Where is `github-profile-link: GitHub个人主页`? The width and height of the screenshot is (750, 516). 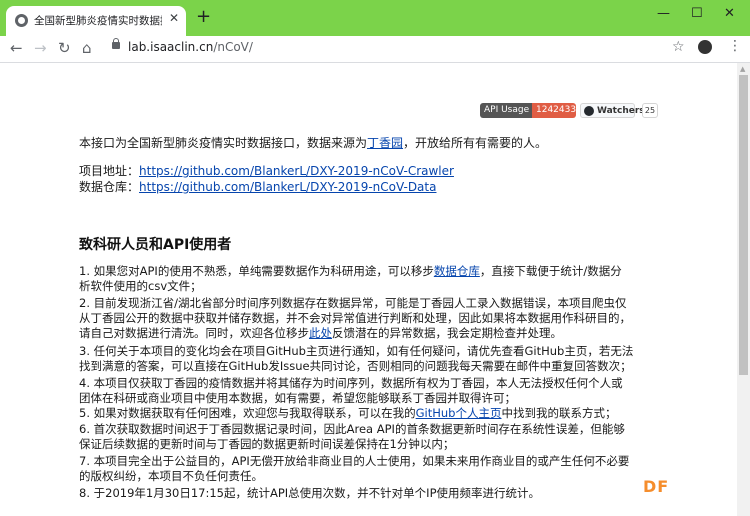 github-profile-link: GitHub个人主页 is located at coordinates (459, 413).